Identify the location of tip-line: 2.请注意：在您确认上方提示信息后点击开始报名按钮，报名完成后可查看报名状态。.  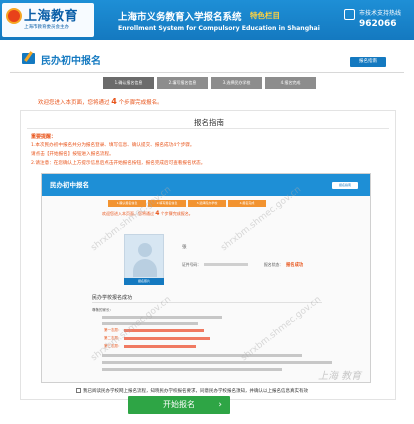
(118, 163).